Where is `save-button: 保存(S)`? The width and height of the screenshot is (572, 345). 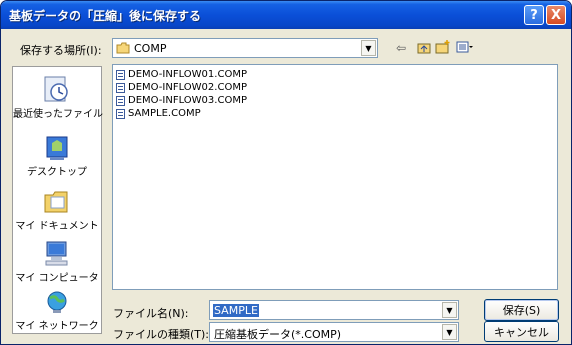
save-button: 保存(S) is located at coordinates (521, 310).